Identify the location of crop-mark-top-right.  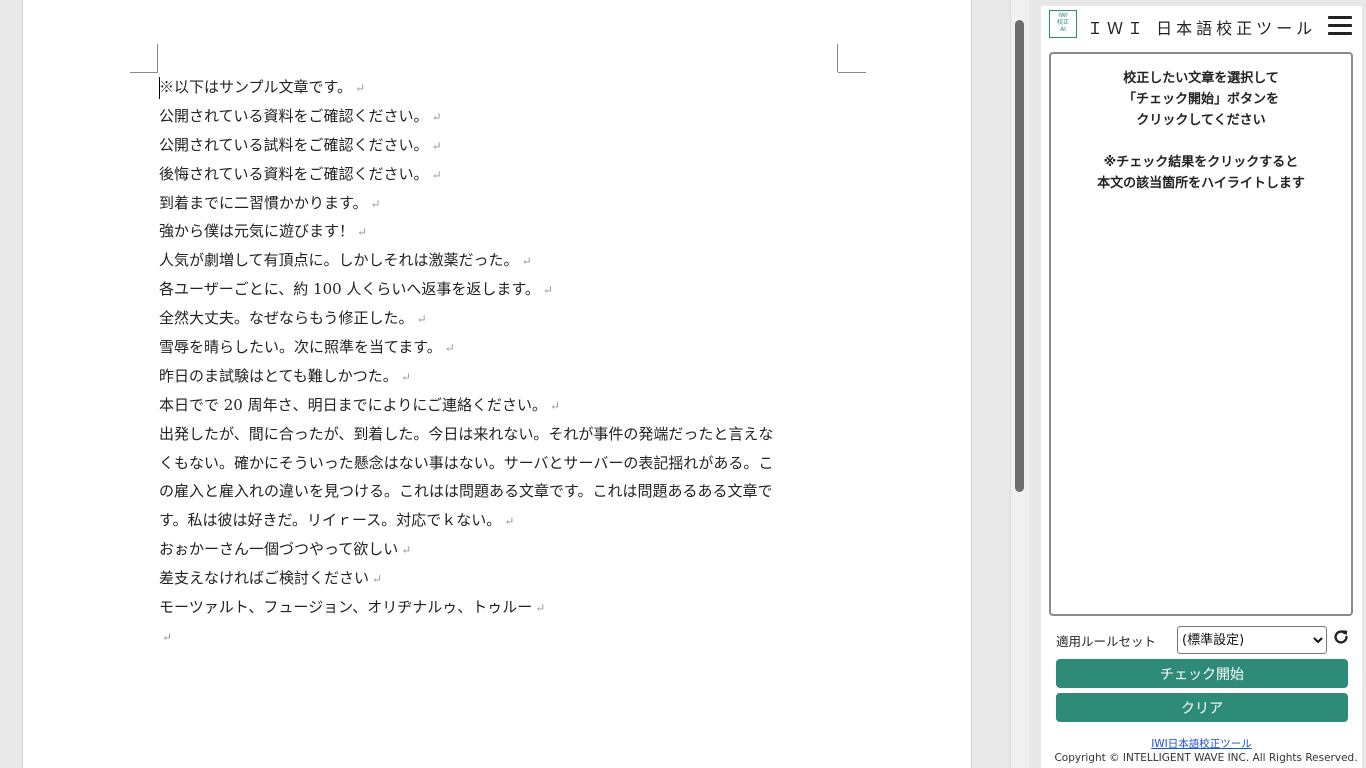
(837, 58).